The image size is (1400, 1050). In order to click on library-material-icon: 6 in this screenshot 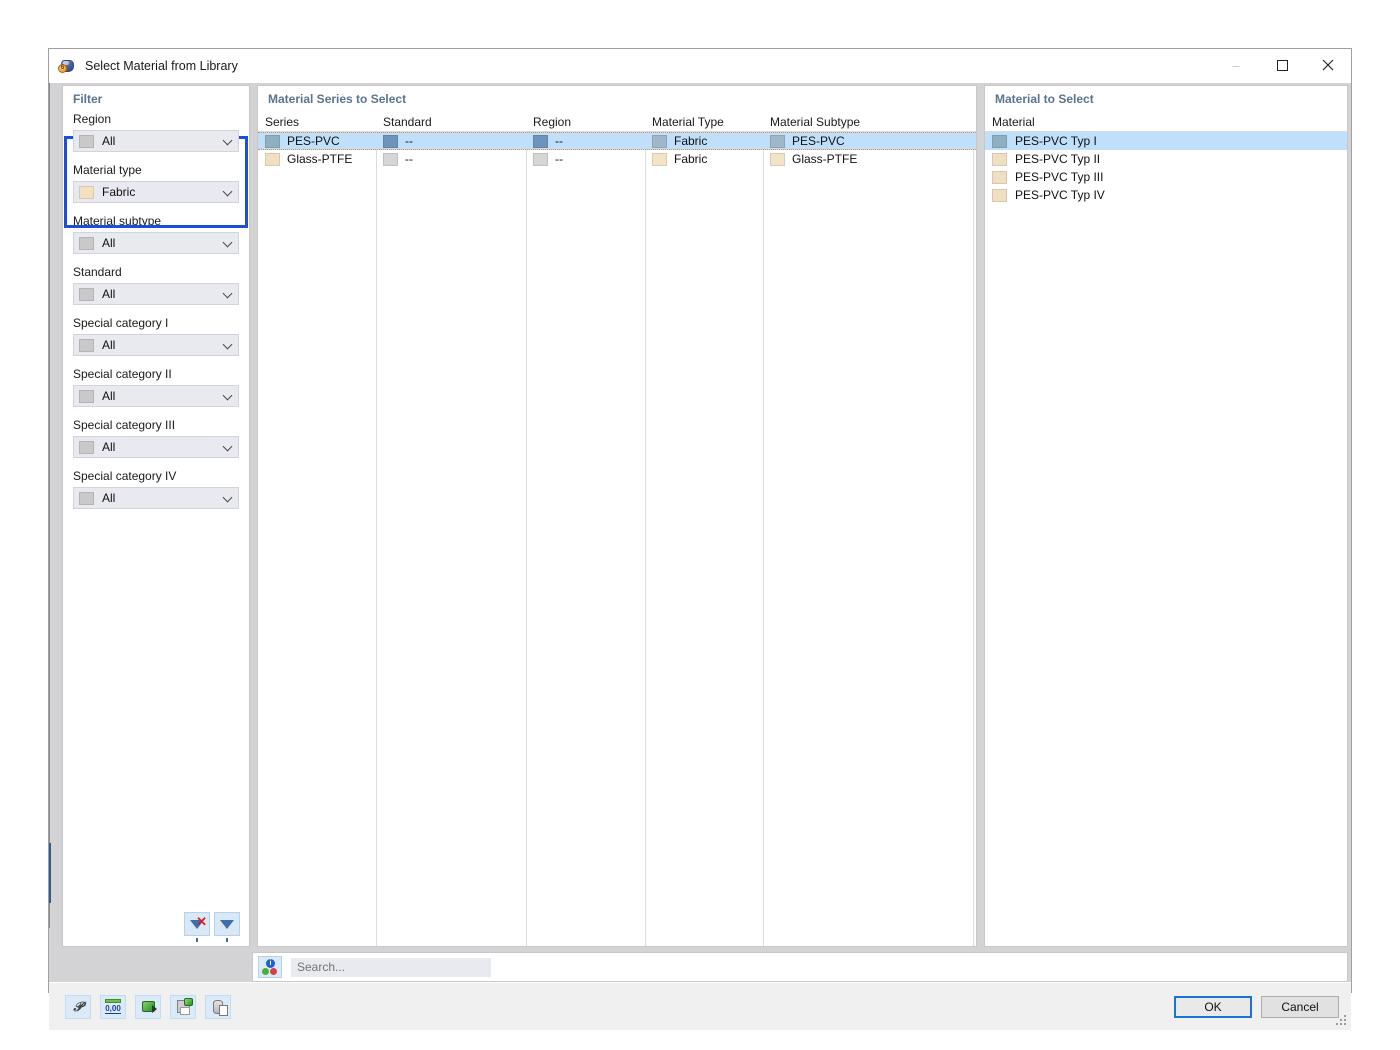, I will do `click(67, 66)`.